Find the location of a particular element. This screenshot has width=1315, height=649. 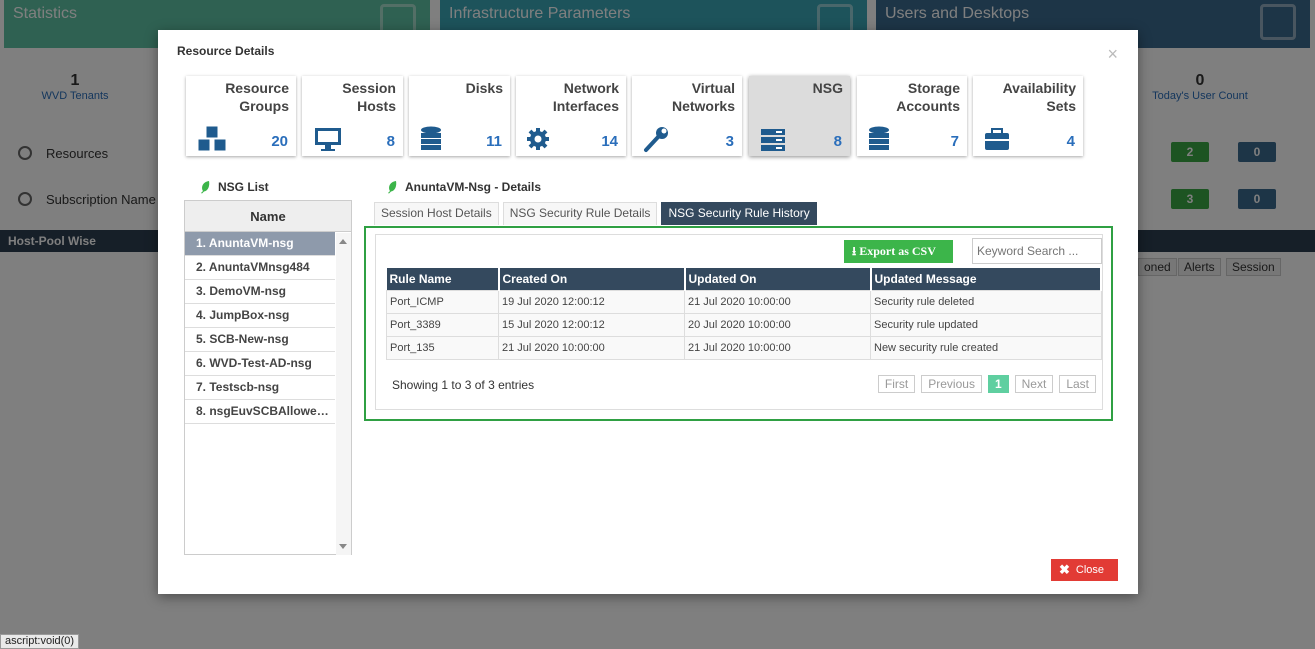

table-cell: Port_3389 is located at coordinates (442, 324).